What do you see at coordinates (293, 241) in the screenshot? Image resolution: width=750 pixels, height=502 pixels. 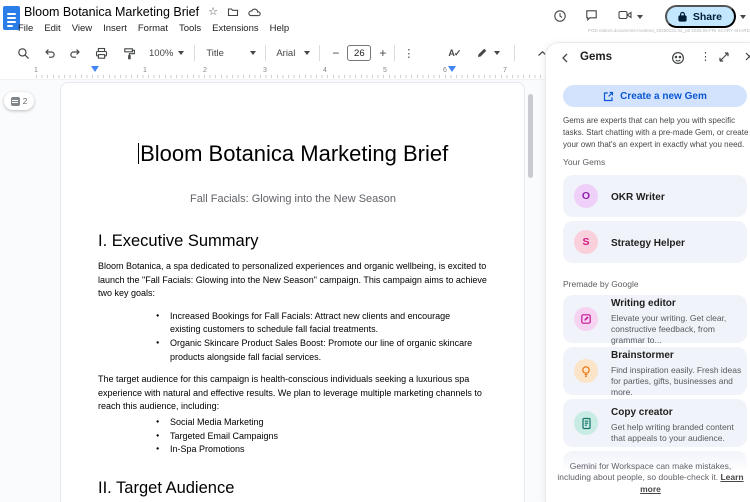 I see `doc-heading-1: I. Executive Summary` at bounding box center [293, 241].